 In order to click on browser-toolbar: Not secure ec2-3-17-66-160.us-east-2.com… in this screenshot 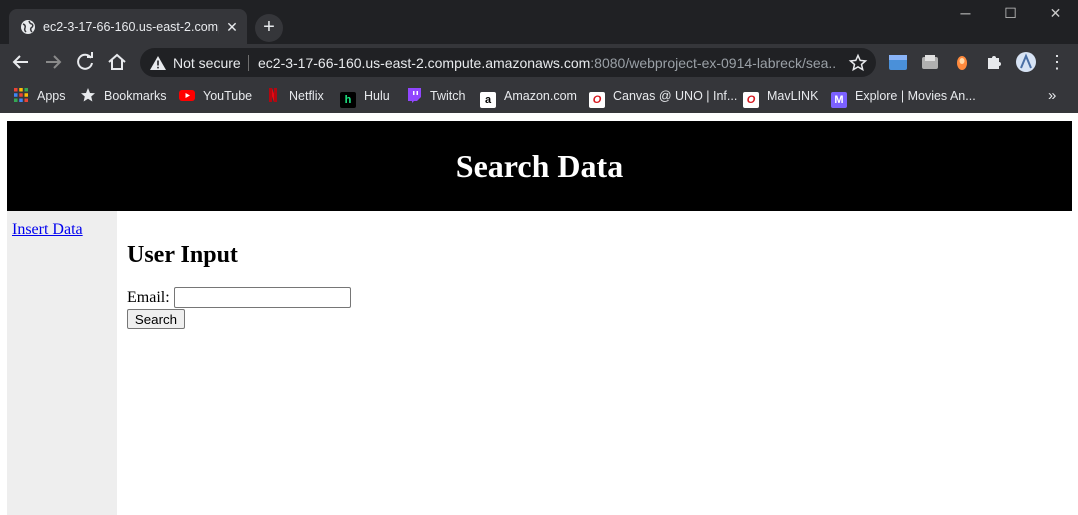, I will do `click(539, 62)`.